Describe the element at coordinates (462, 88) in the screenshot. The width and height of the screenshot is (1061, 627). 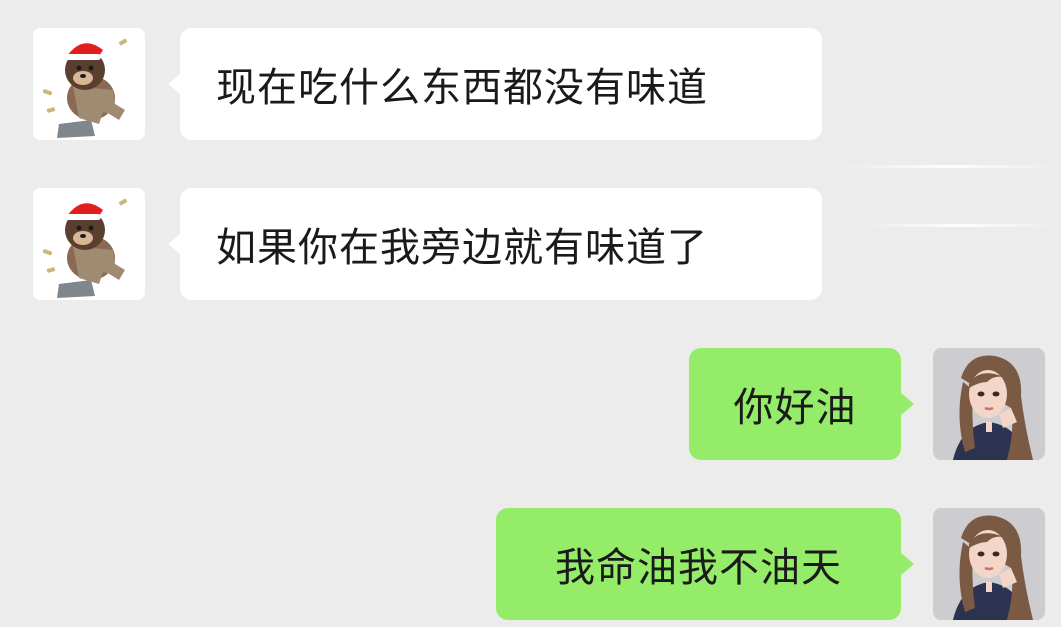
I see `message-text: 现在吃什么东西都没有味道` at that location.